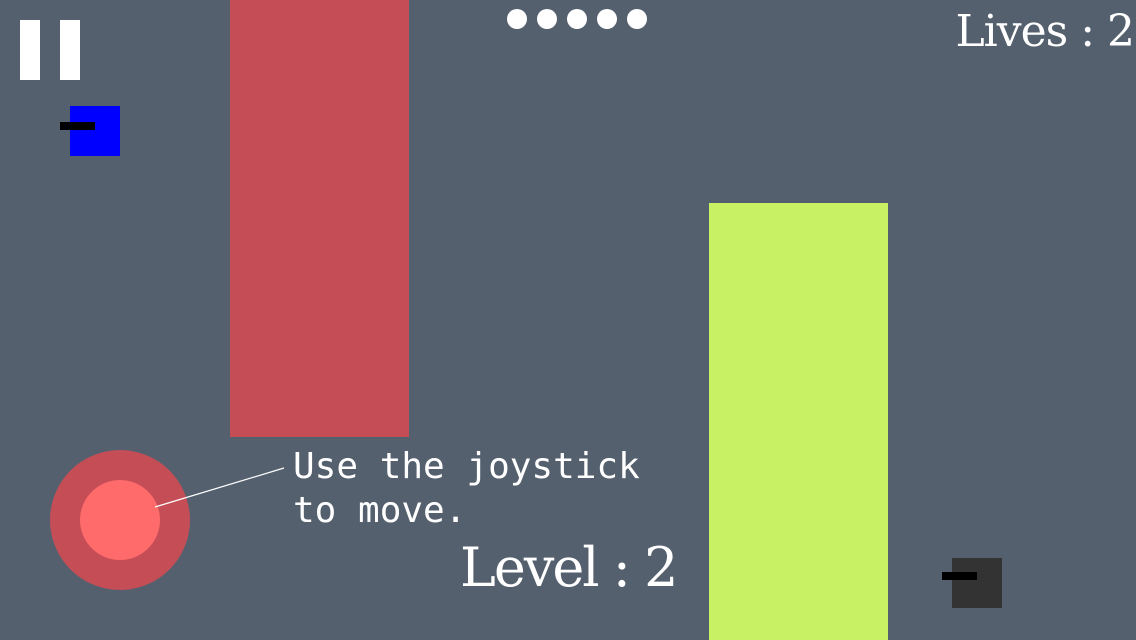  Describe the element at coordinates (569, 567) in the screenshot. I see `level-indicator: Level : 2` at that location.